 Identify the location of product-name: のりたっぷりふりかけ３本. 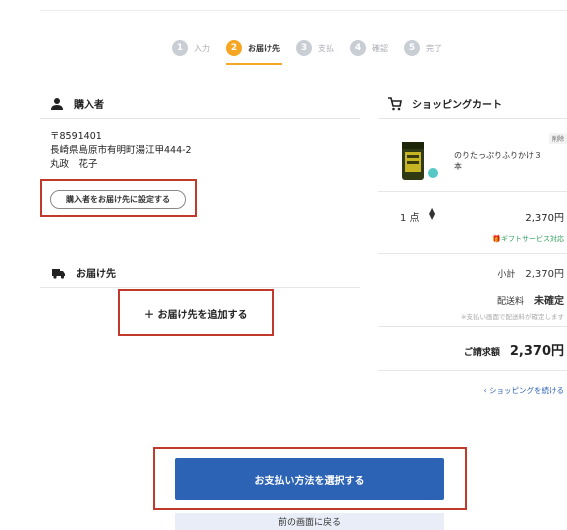
(498, 161).